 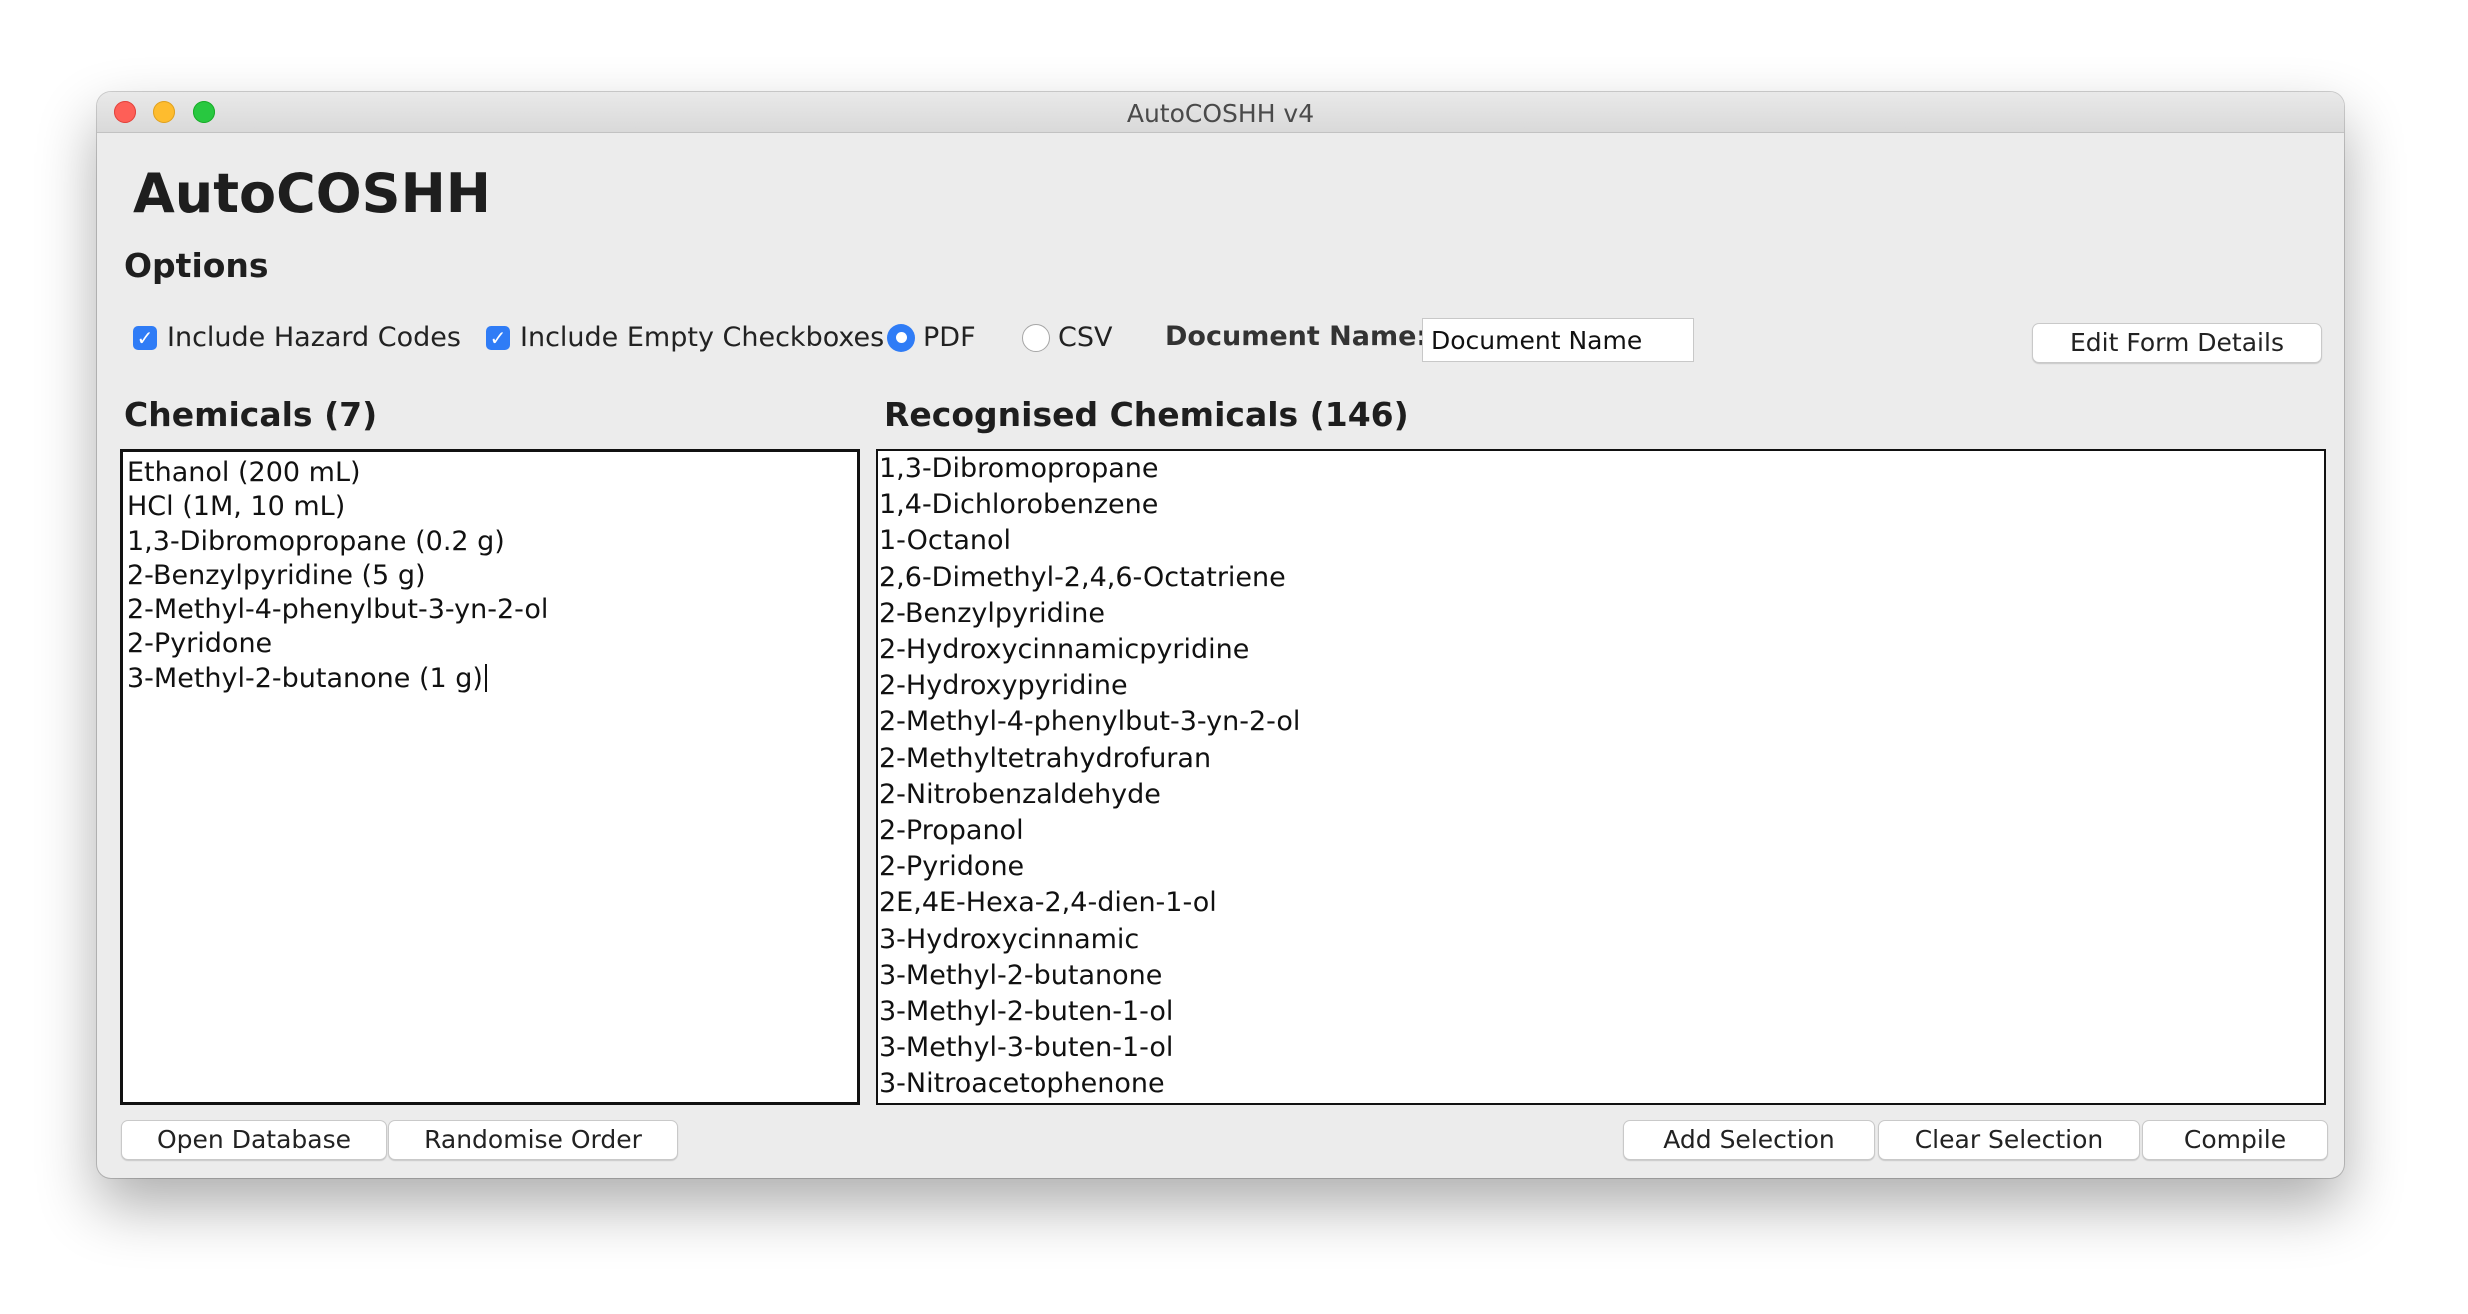 What do you see at coordinates (1601, 976) in the screenshot?
I see `list-item: 3-Methyl-2-butanone` at bounding box center [1601, 976].